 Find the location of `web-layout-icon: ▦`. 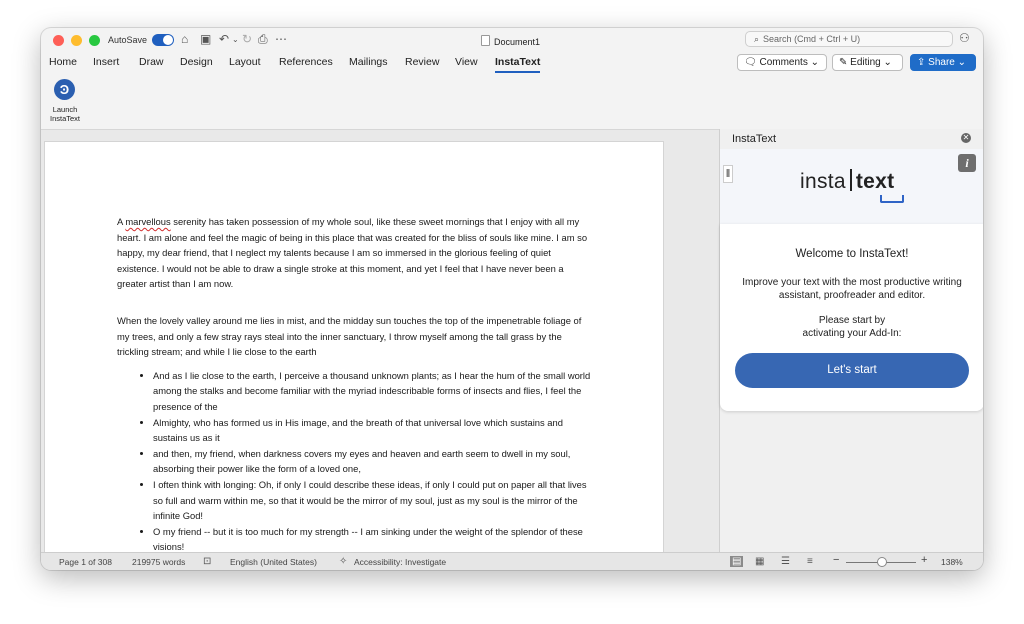

web-layout-icon: ▦ is located at coordinates (759, 561).